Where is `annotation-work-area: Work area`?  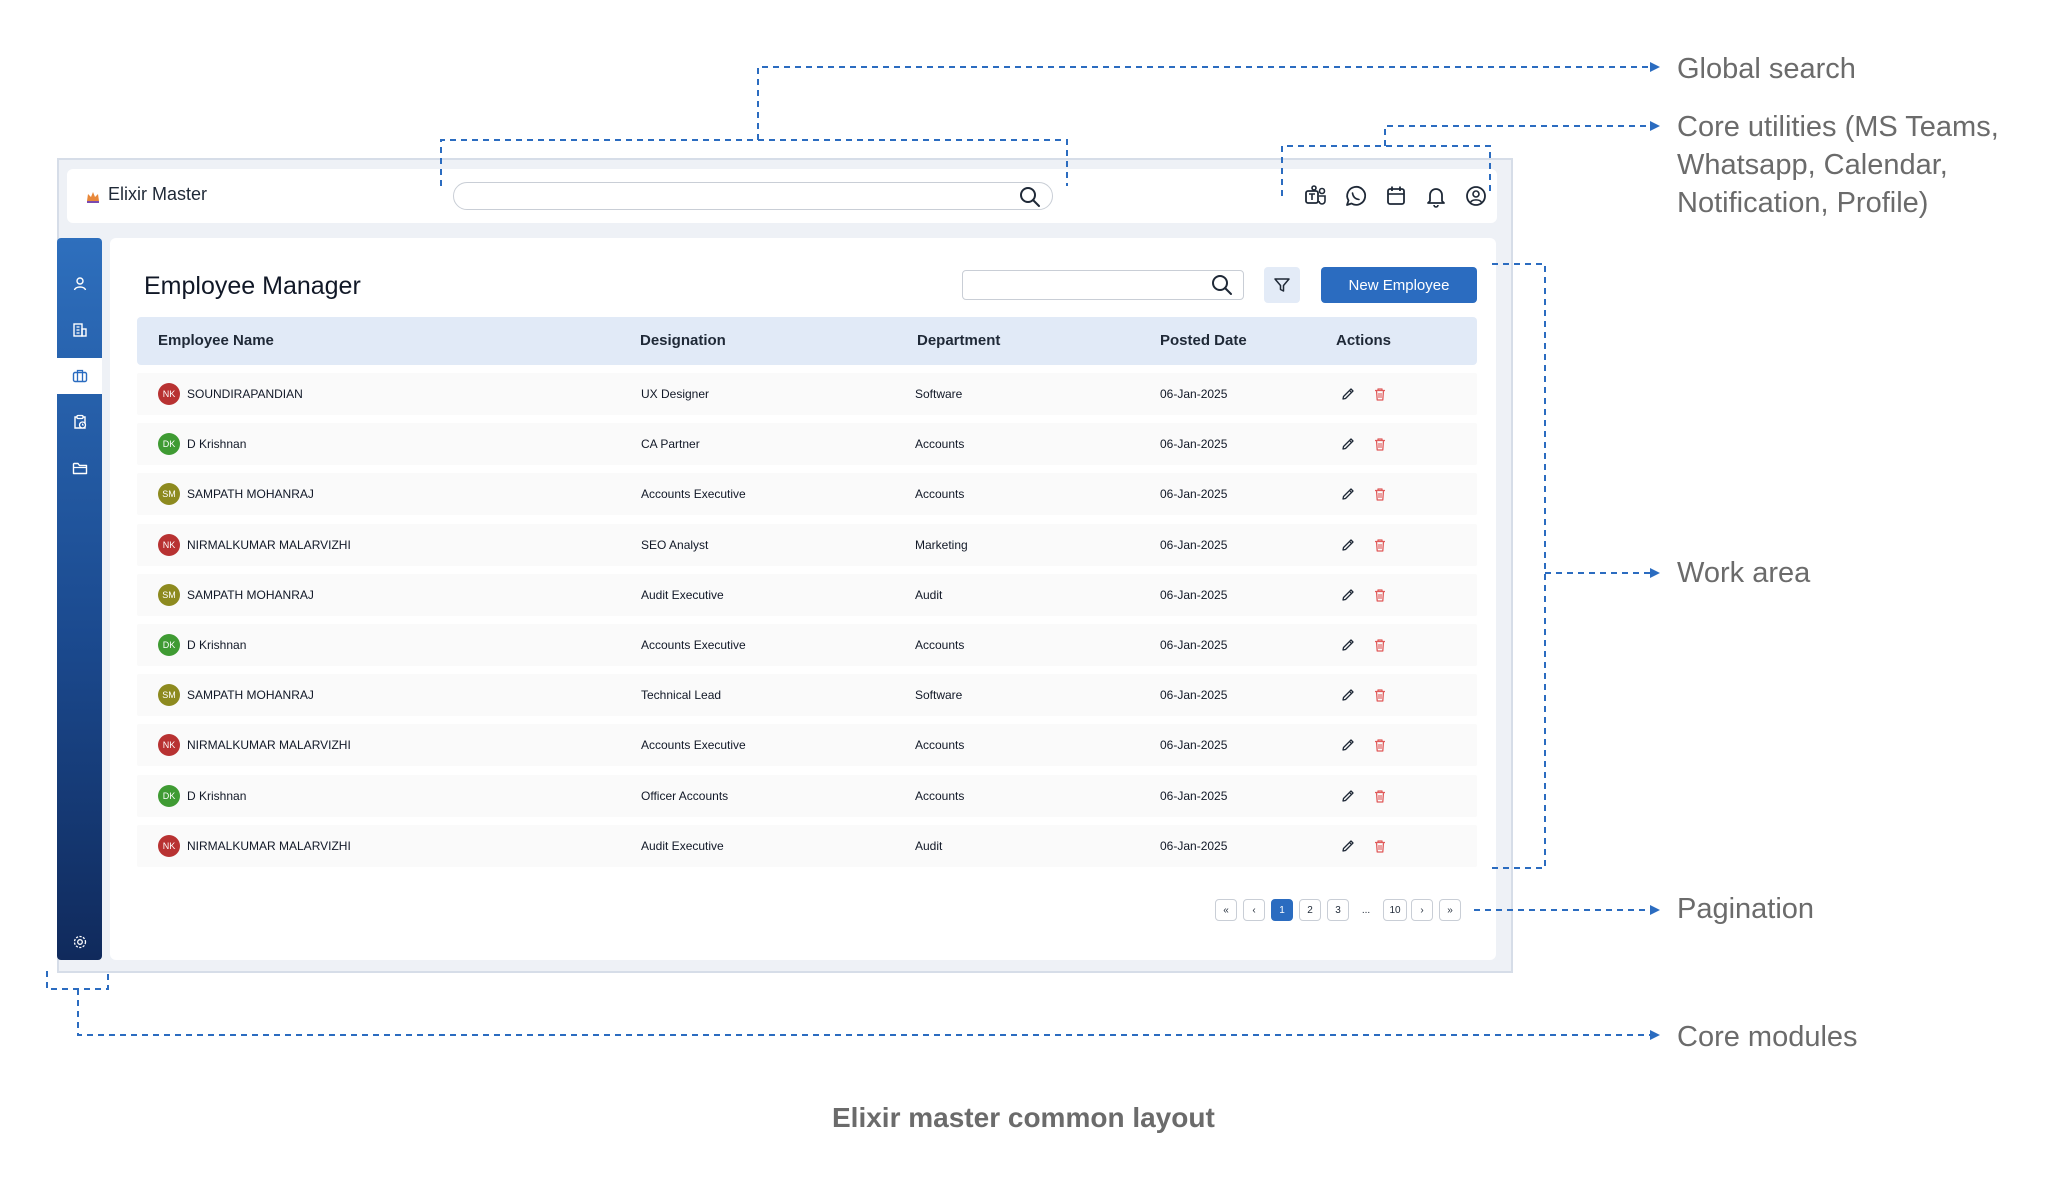 annotation-work-area: Work area is located at coordinates (1744, 573).